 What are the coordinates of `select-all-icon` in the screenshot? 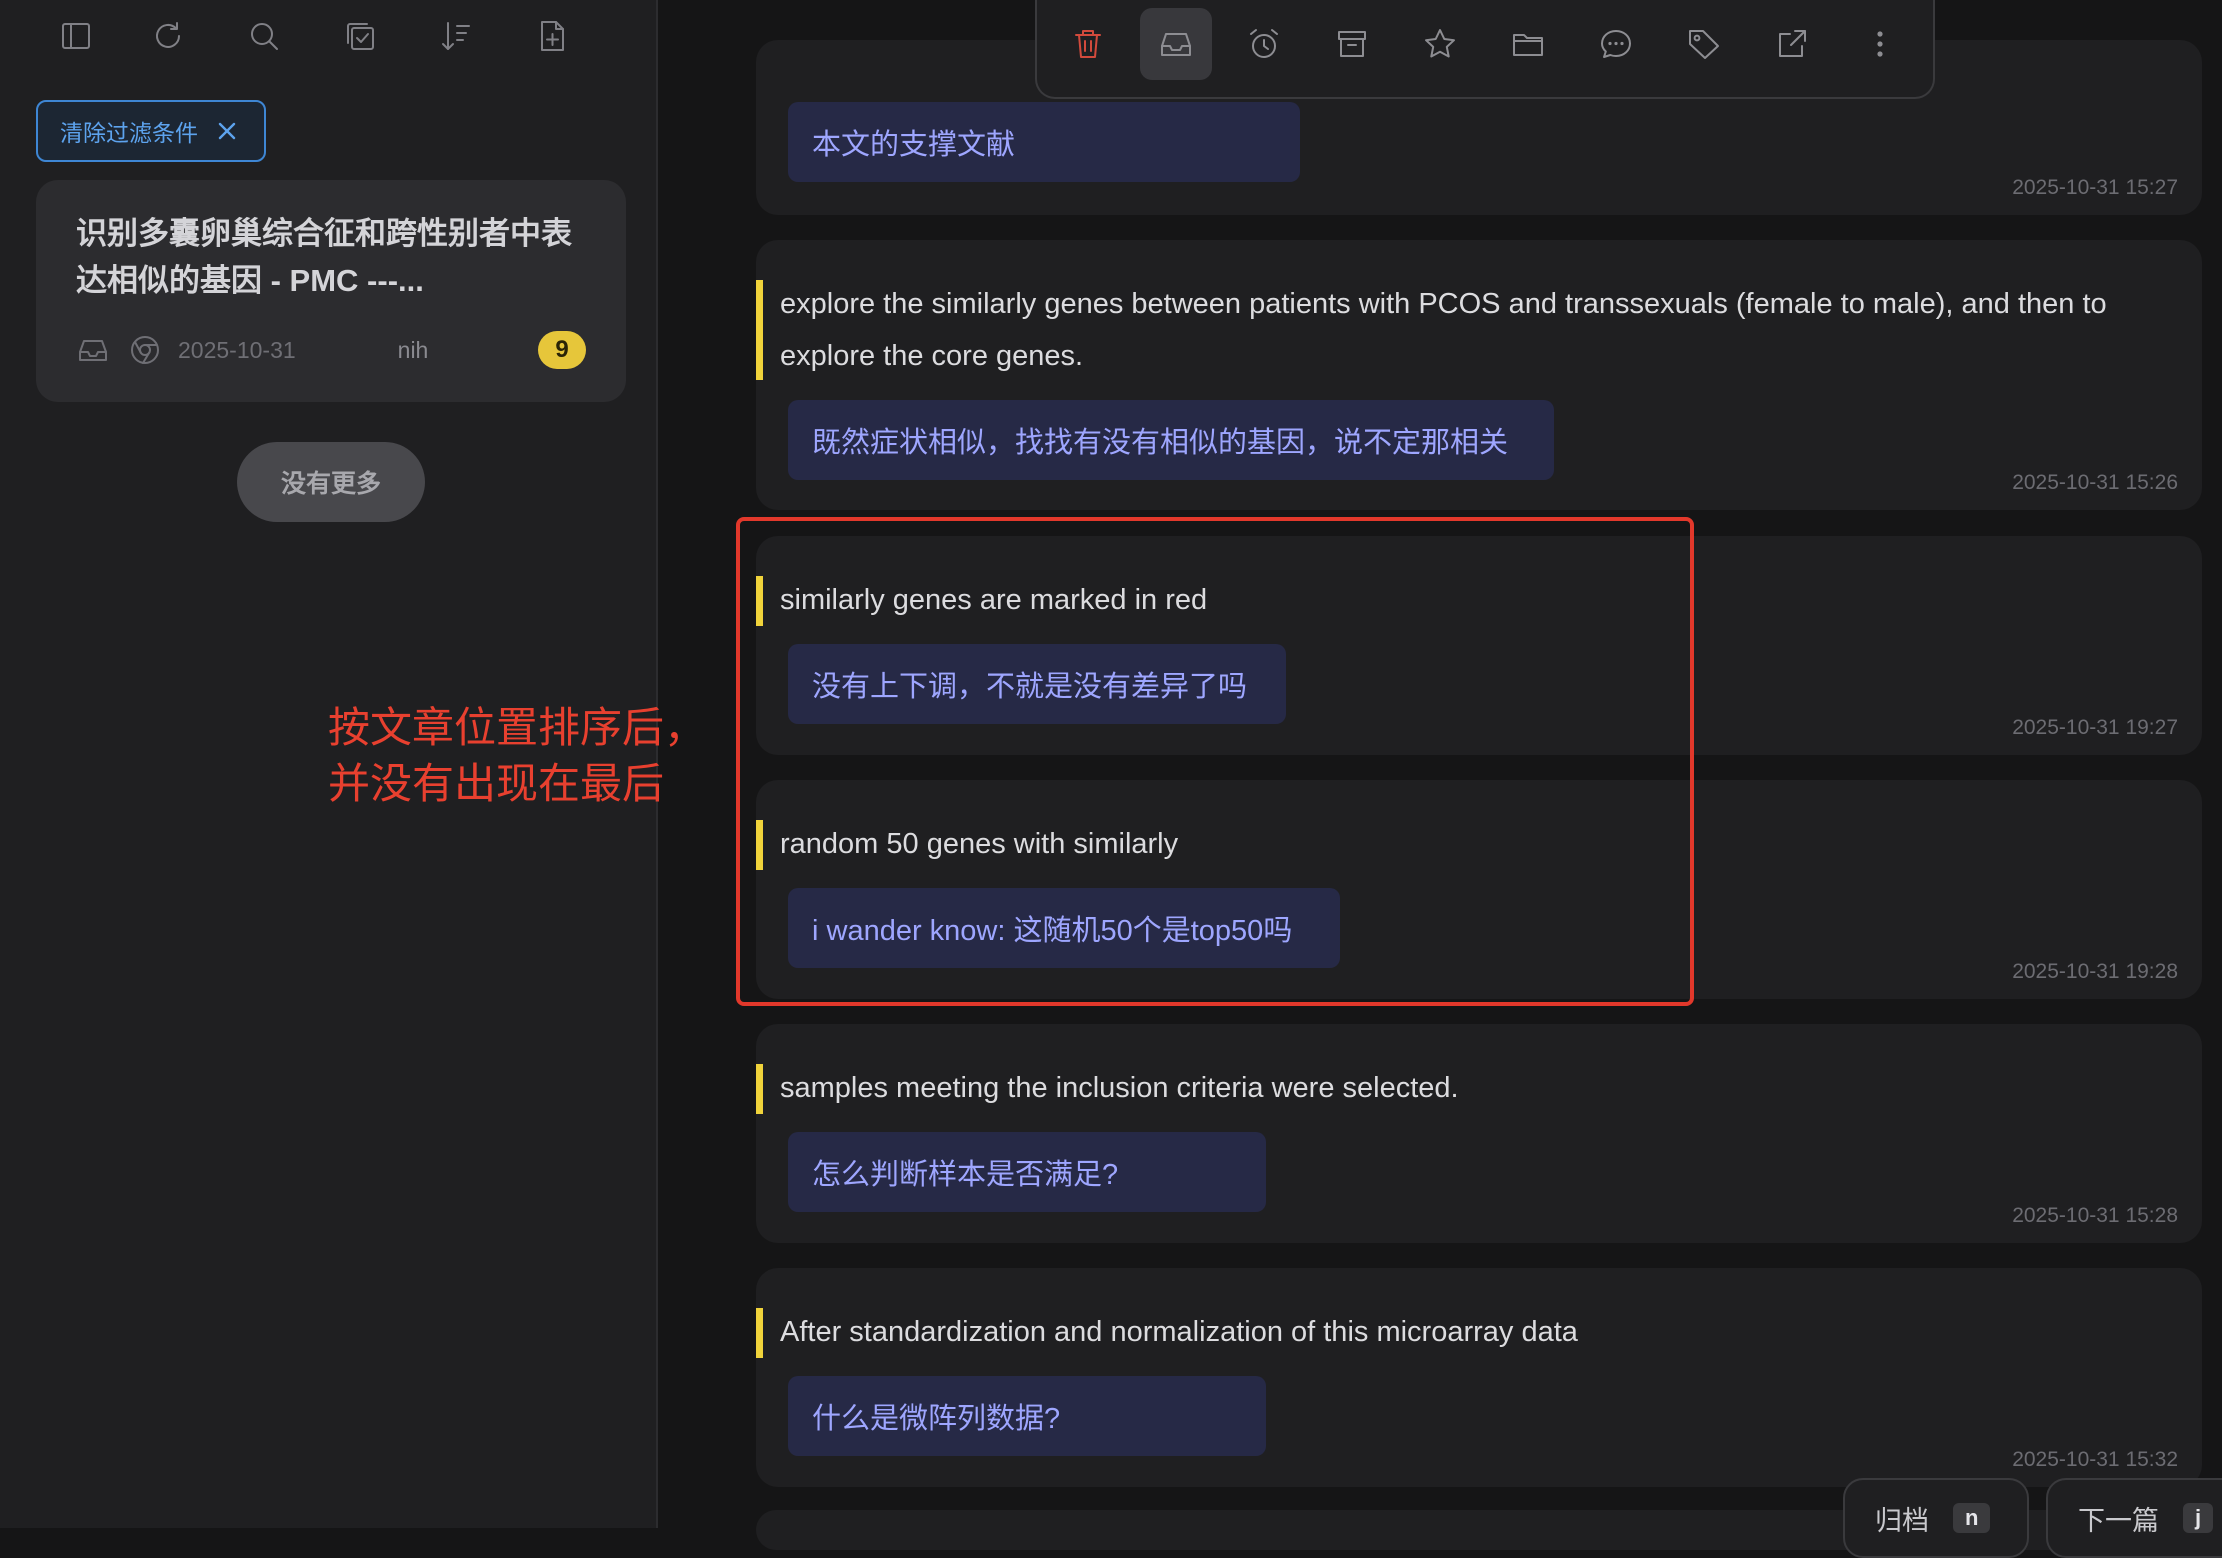 It's located at (360, 36).